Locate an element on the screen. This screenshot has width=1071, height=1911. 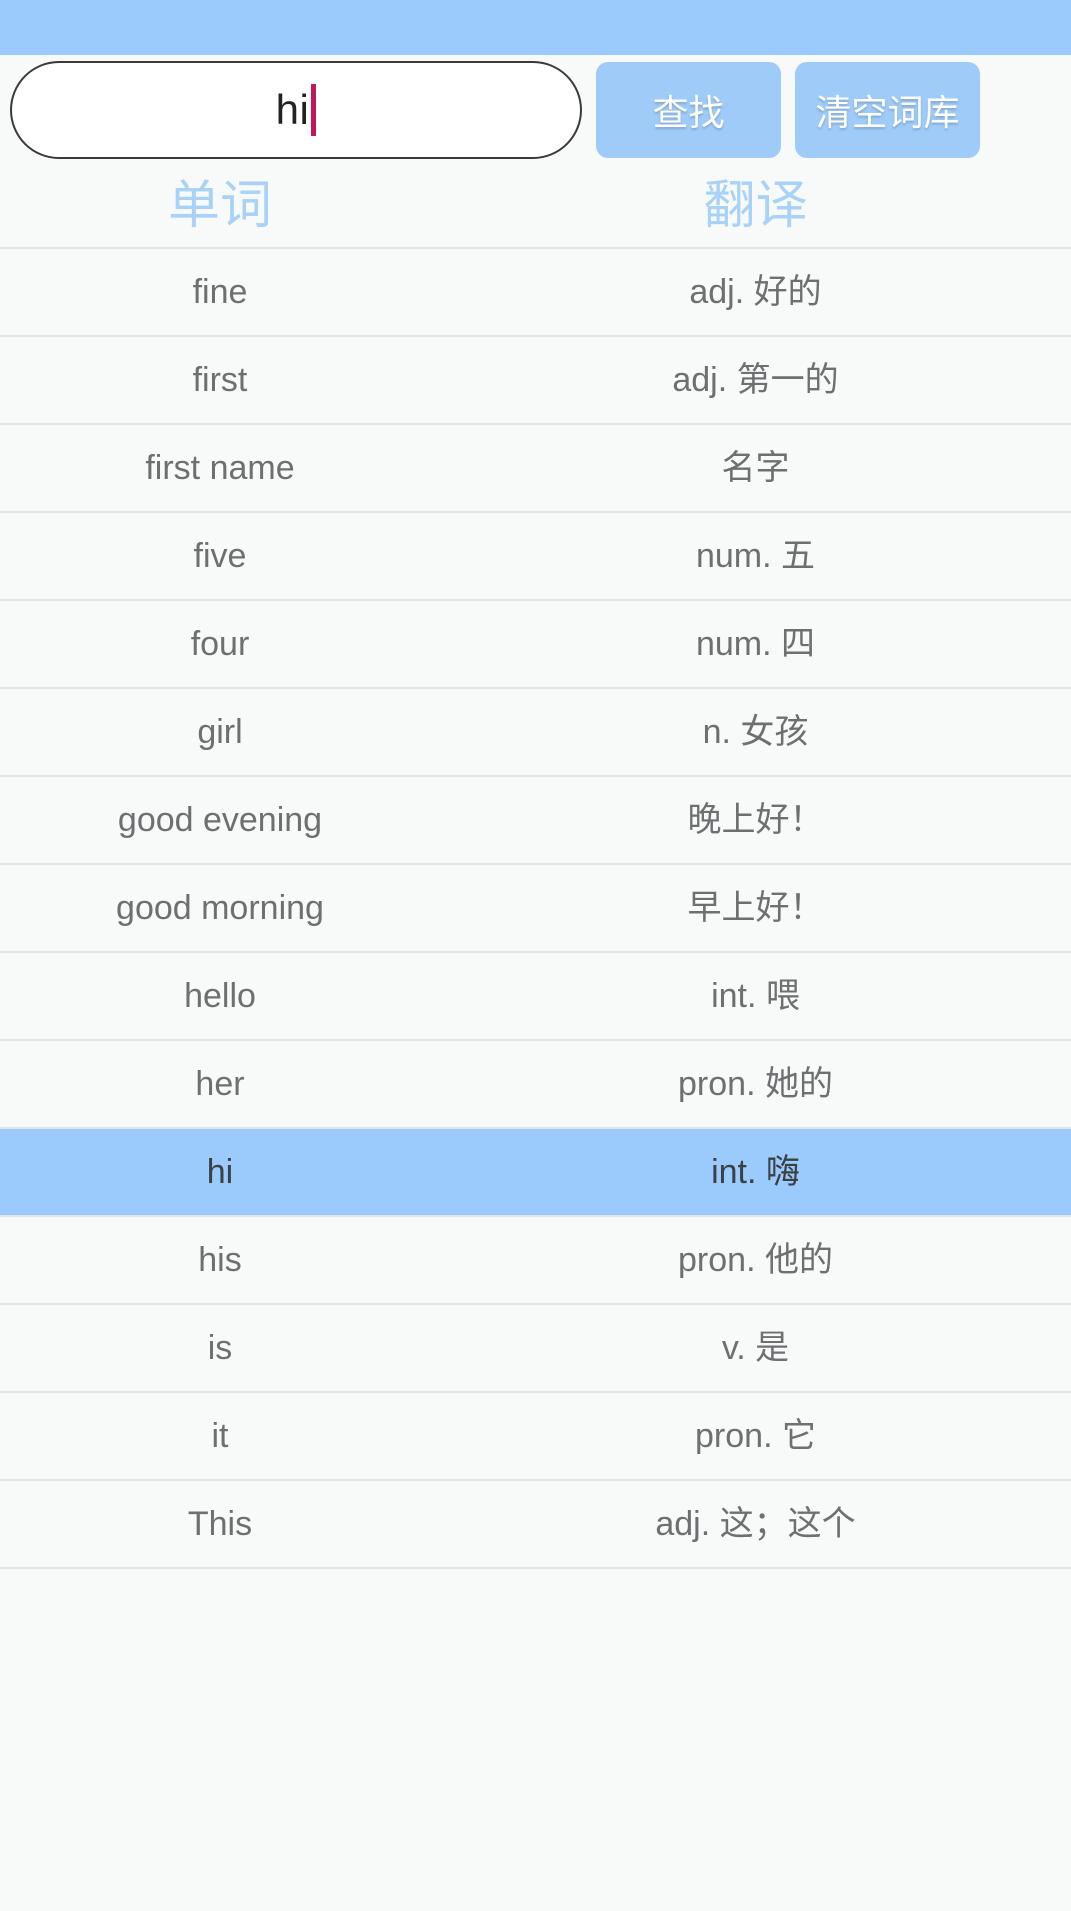
cell-word: four is located at coordinates (220, 644).